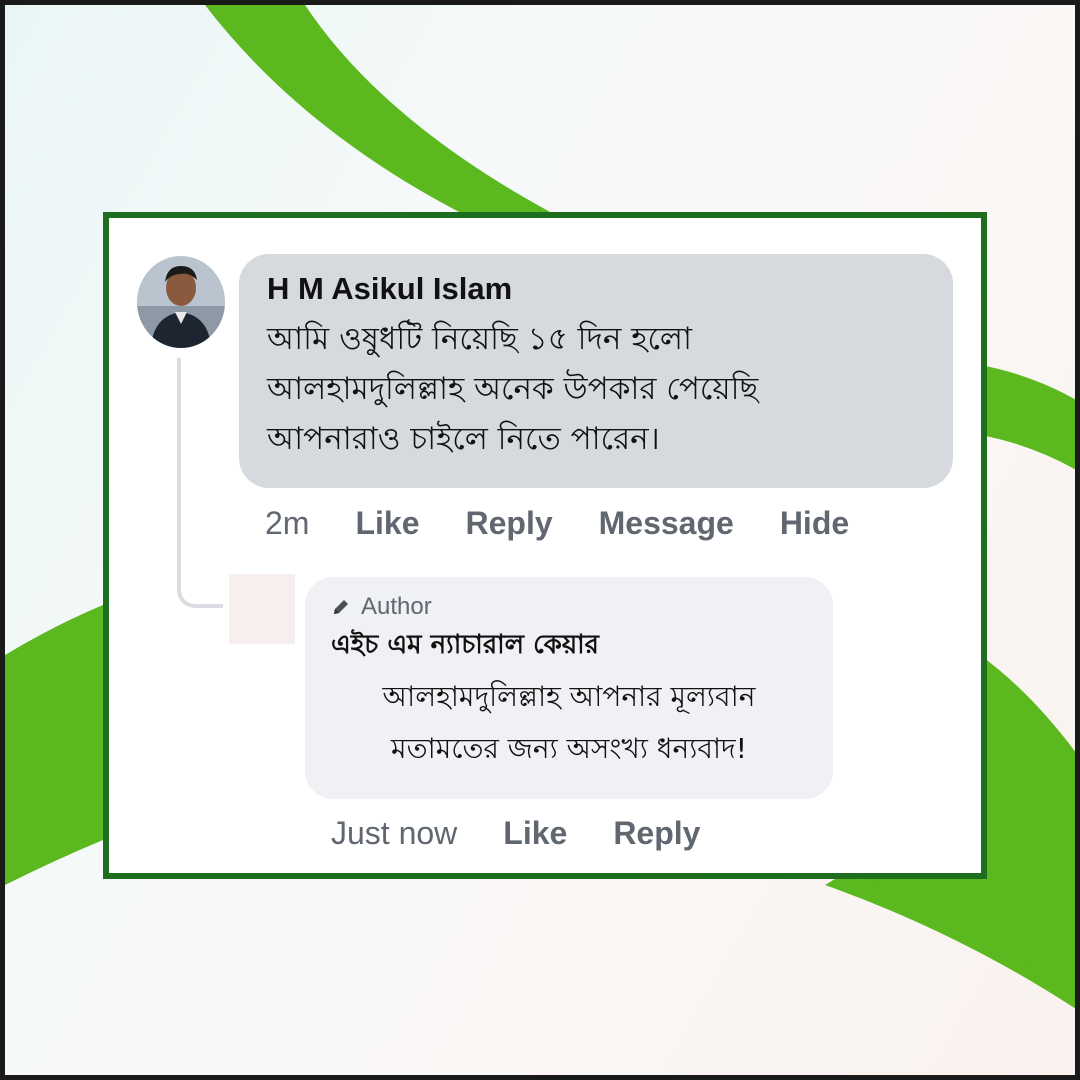 The width and height of the screenshot is (1080, 1080). I want to click on message-button: Message, so click(666, 523).